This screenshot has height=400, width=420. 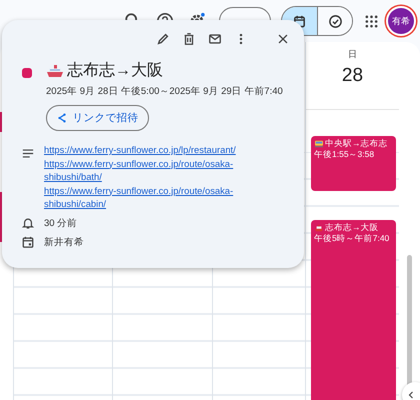 What do you see at coordinates (409, 321) in the screenshot?
I see `scrollbar` at bounding box center [409, 321].